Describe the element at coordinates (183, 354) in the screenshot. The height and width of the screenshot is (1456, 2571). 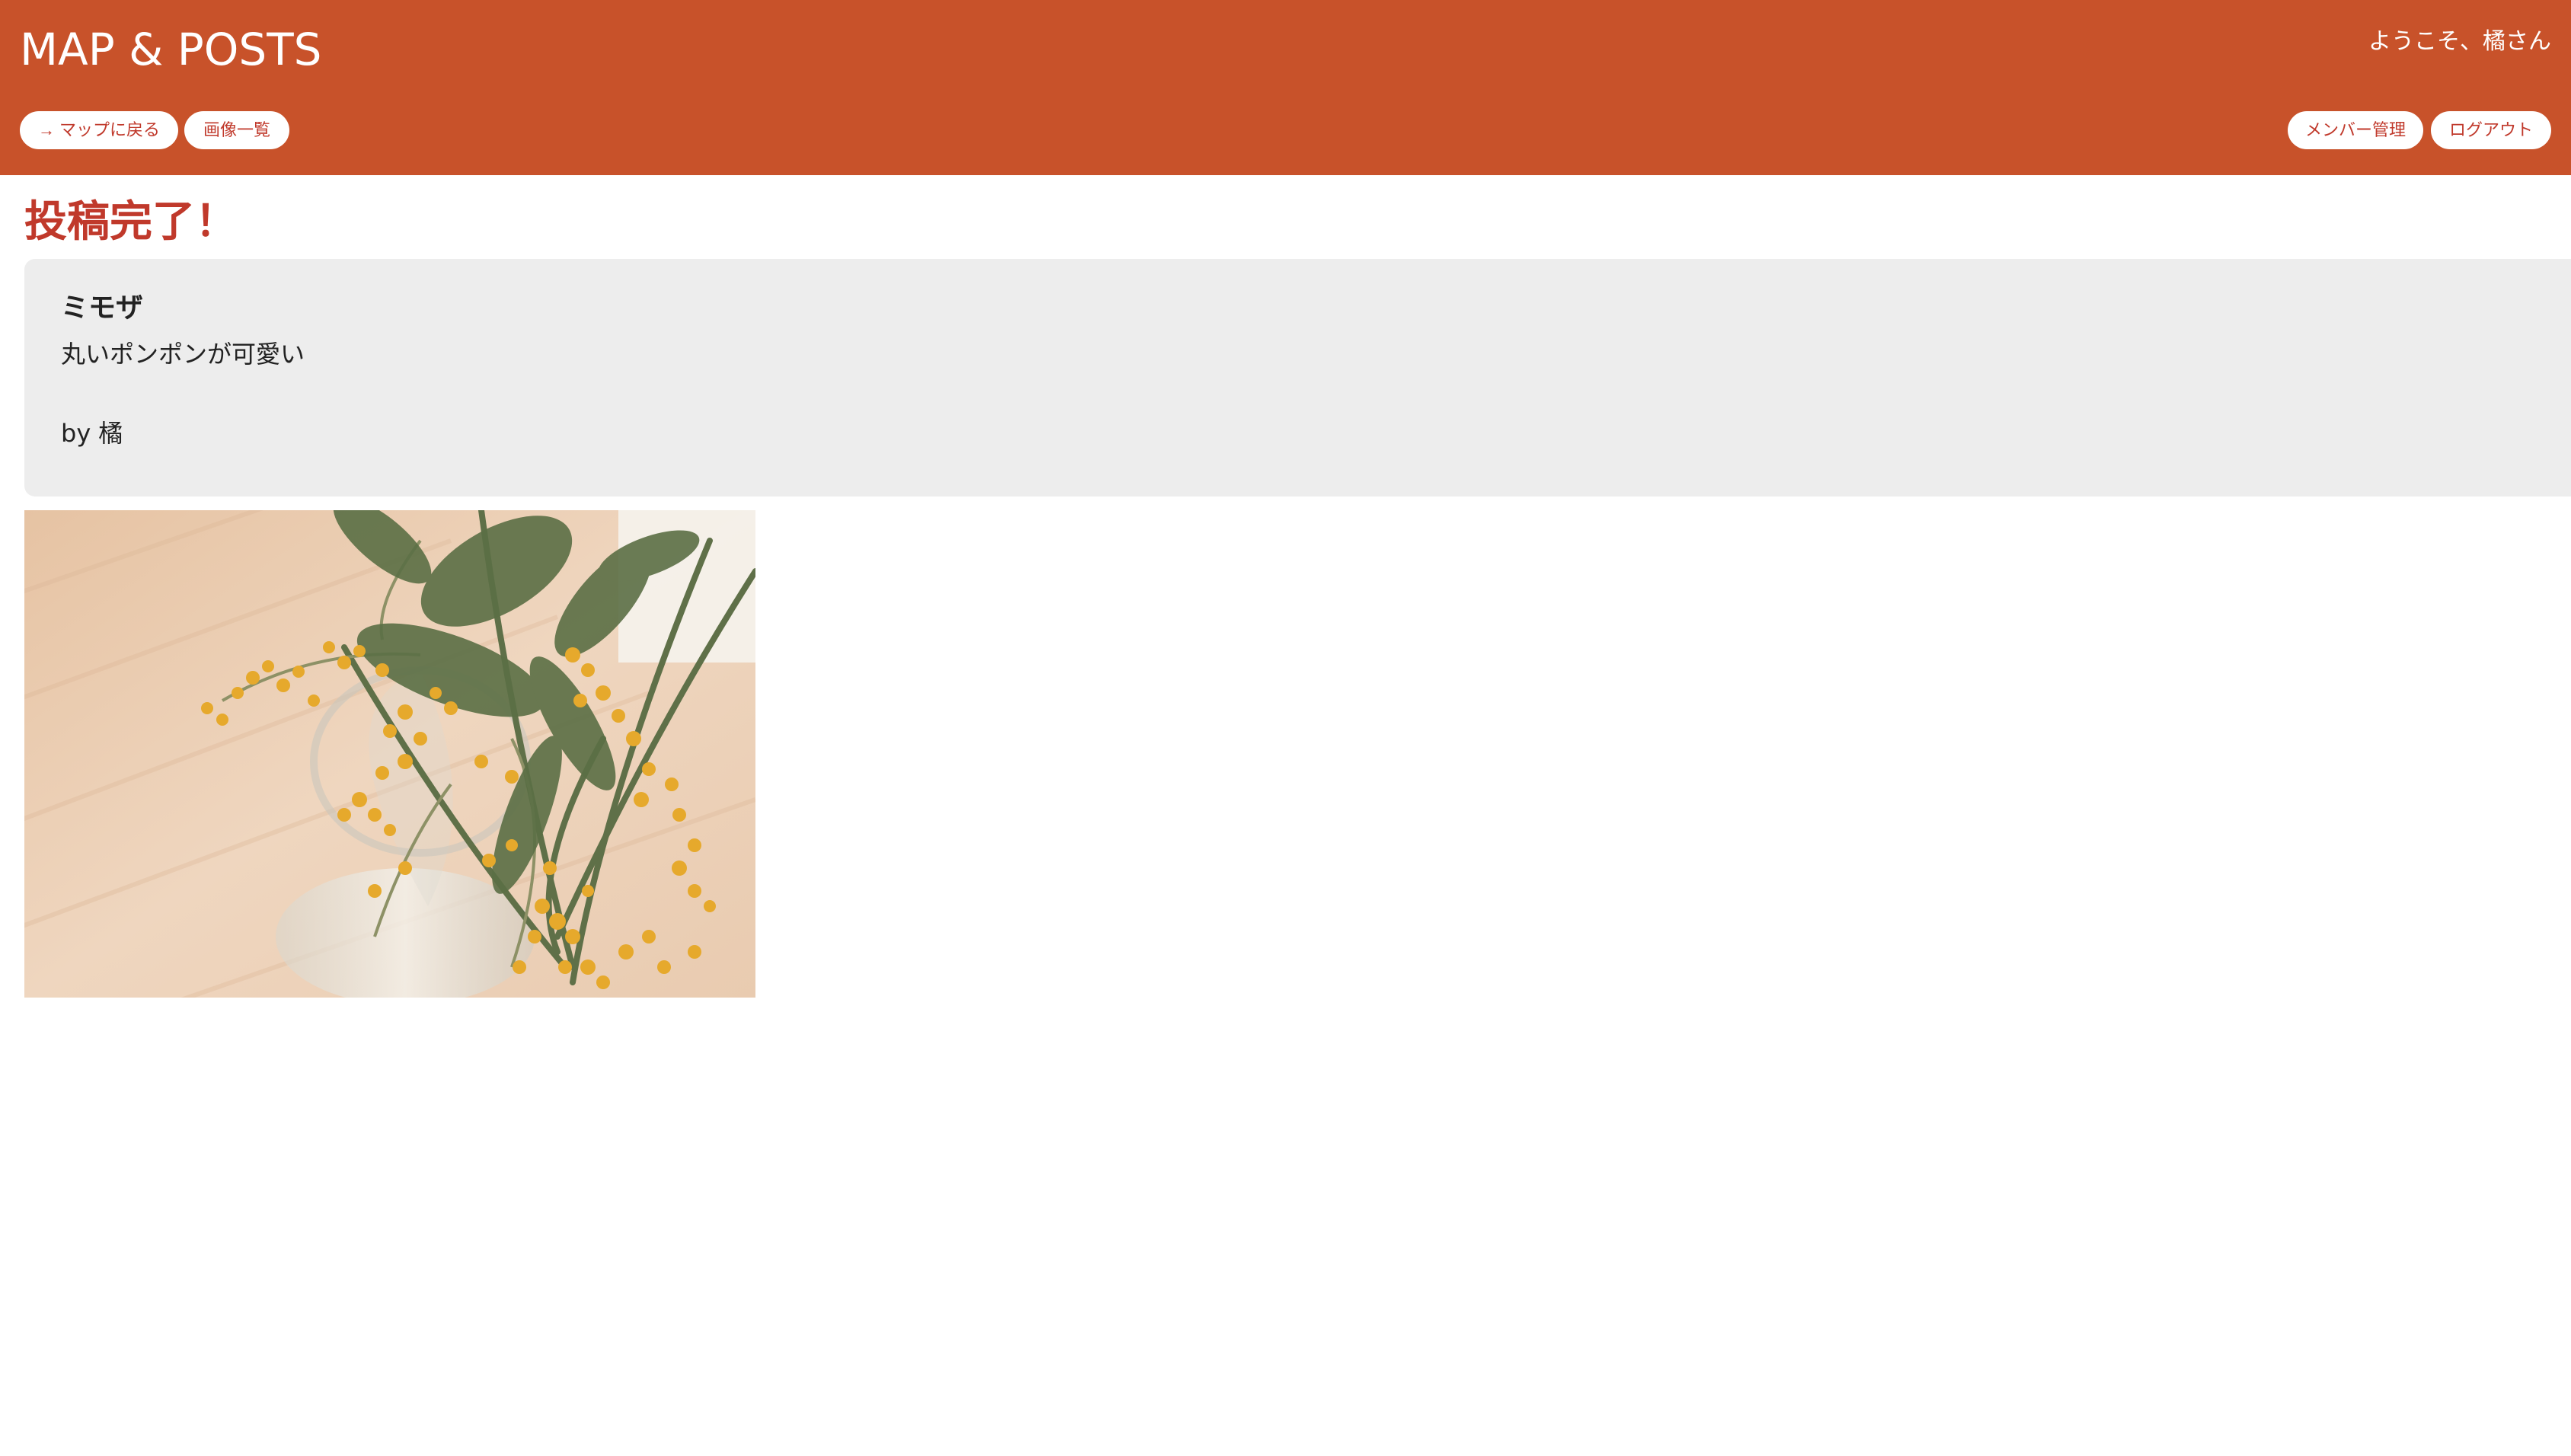
I see `post-body: 丸いポンポンが可愛い` at that location.